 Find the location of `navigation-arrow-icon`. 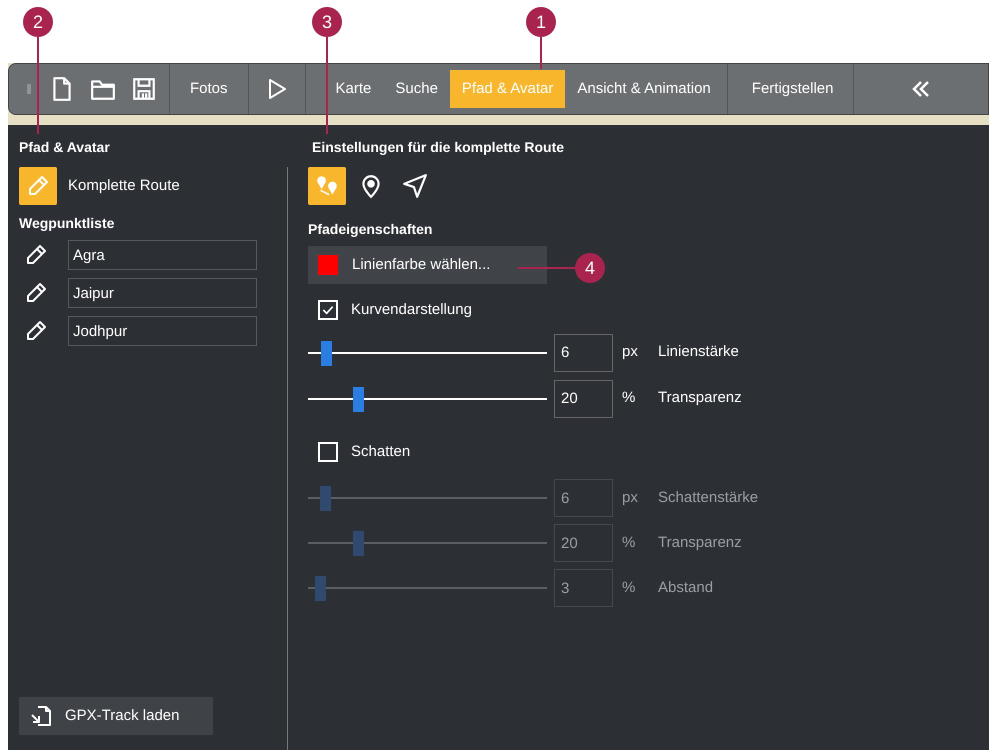

navigation-arrow-icon is located at coordinates (415, 186).